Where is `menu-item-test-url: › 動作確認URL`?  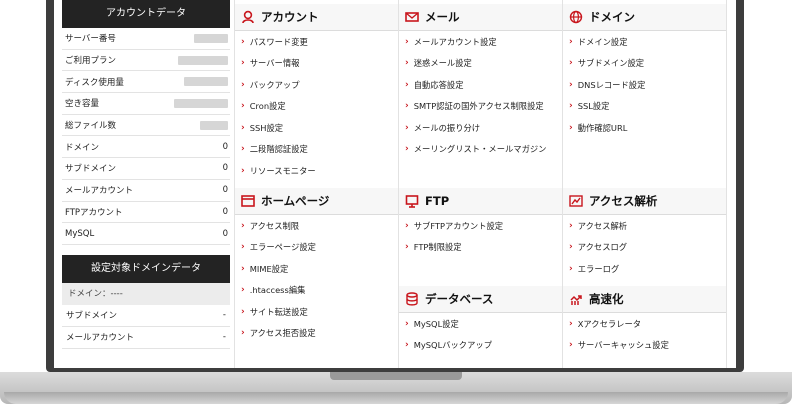
menu-item-test-url: › 動作確認URL is located at coordinates (644, 128).